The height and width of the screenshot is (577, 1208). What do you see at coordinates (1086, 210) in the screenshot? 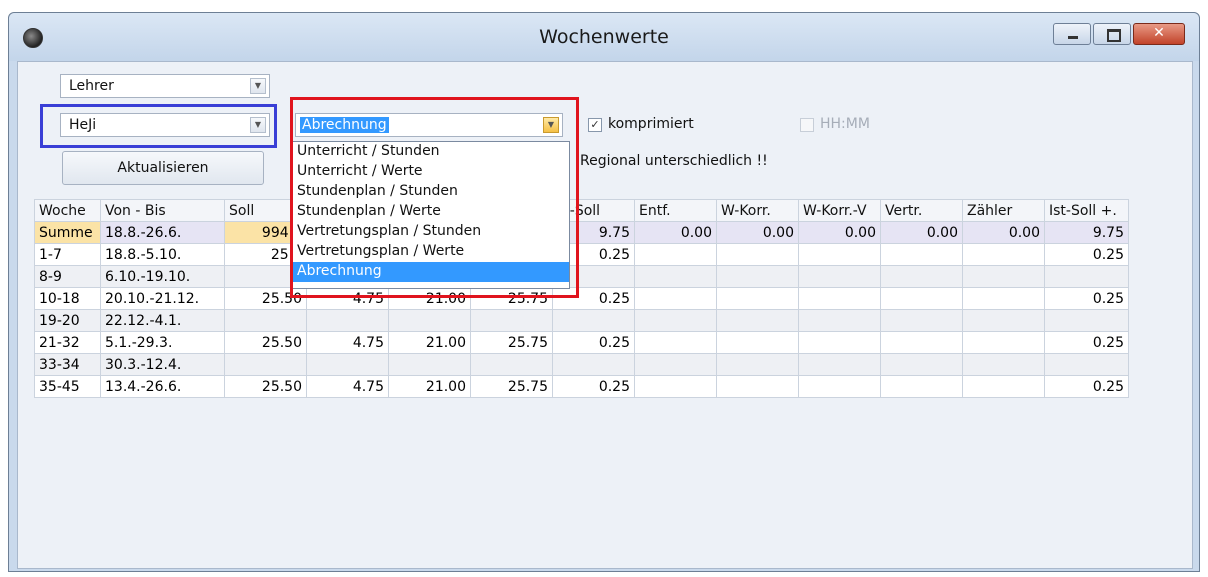
I see `column-header: Ist-Soll +.` at bounding box center [1086, 210].